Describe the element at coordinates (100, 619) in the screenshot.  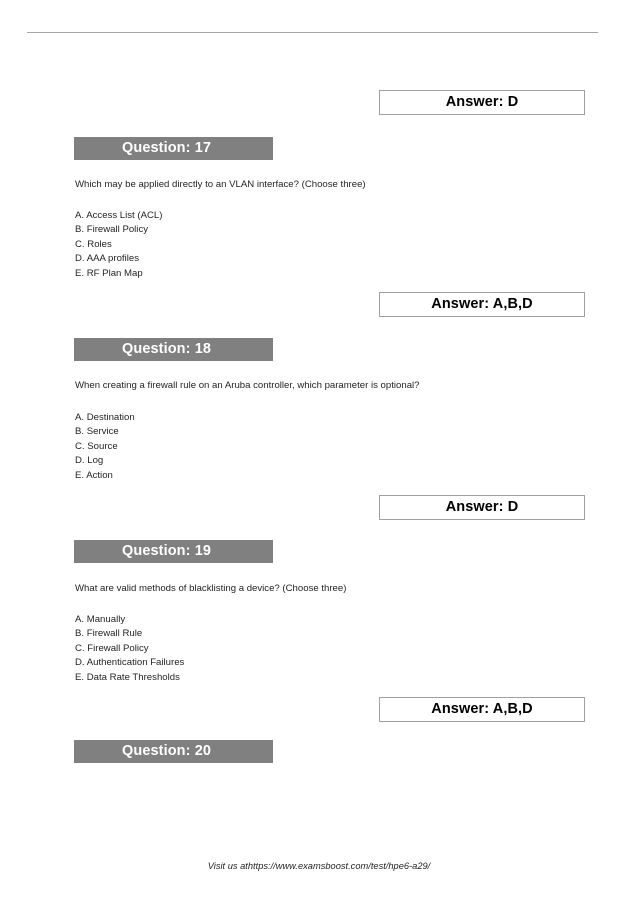
I see `option-item: A. Manually` at that location.